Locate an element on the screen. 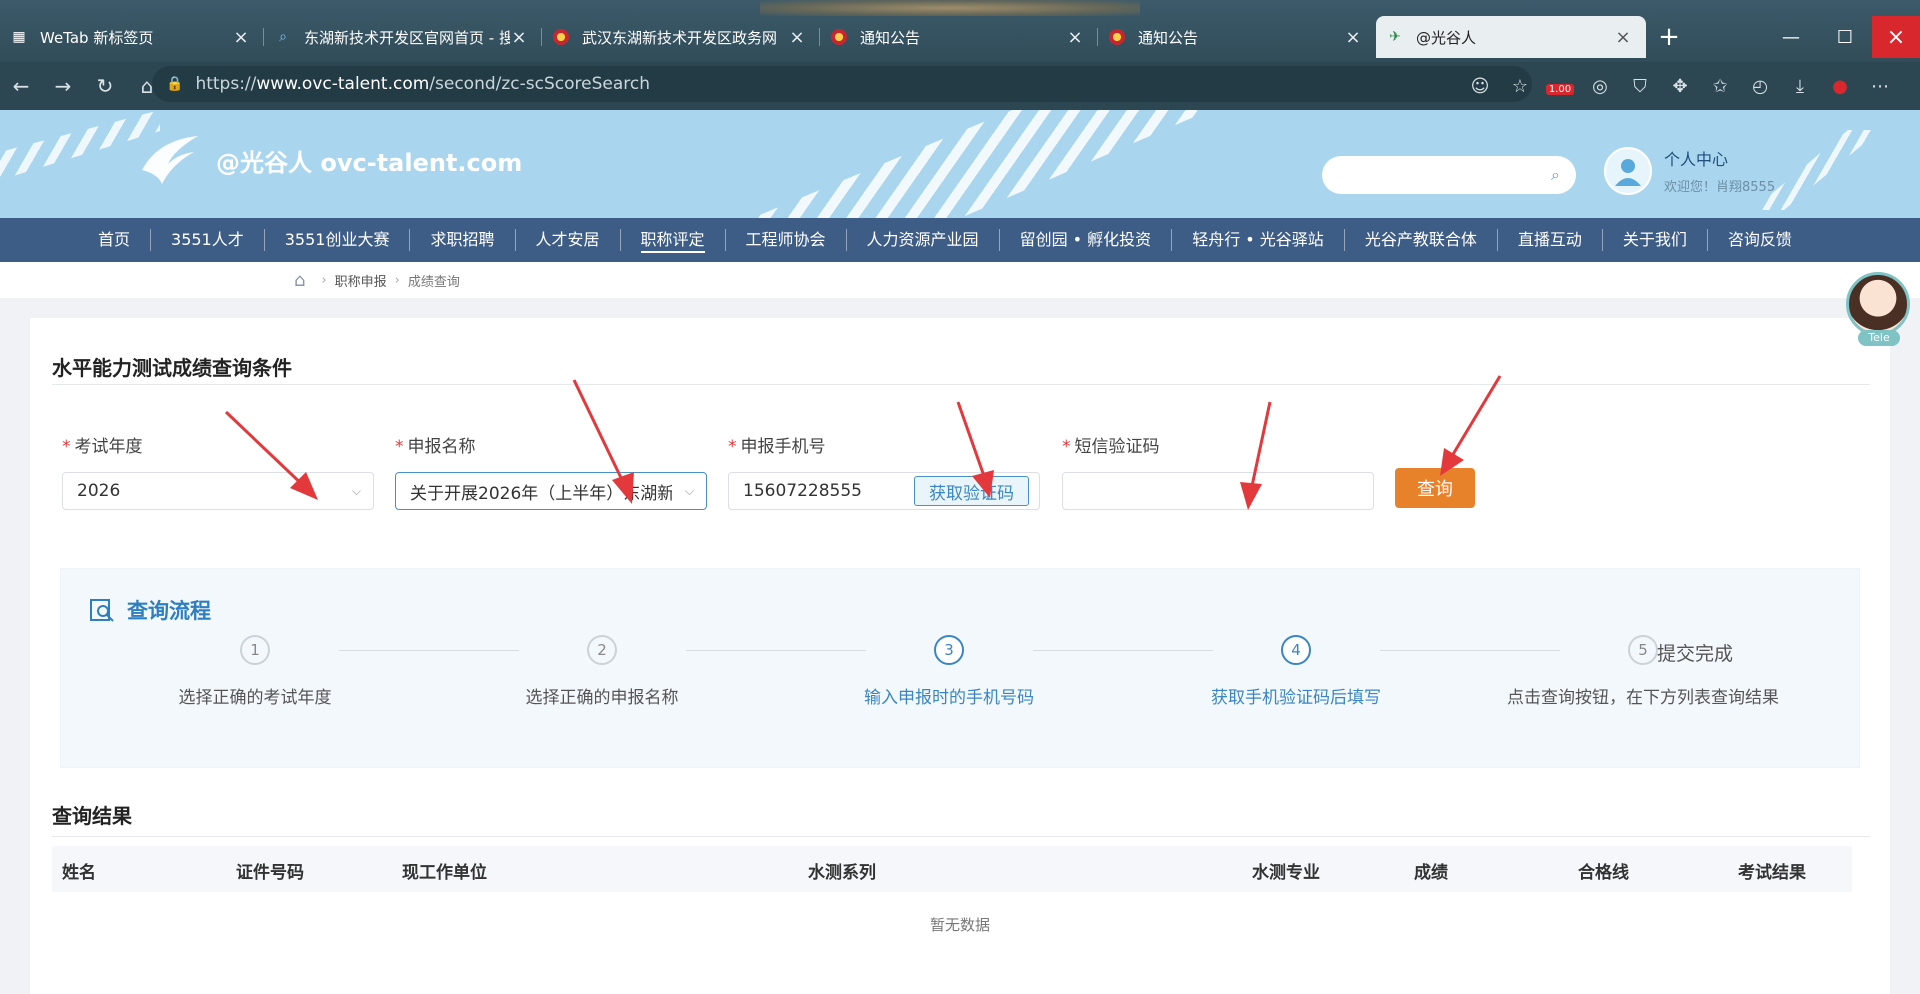  glasses-icon: ◎ is located at coordinates (1600, 86).